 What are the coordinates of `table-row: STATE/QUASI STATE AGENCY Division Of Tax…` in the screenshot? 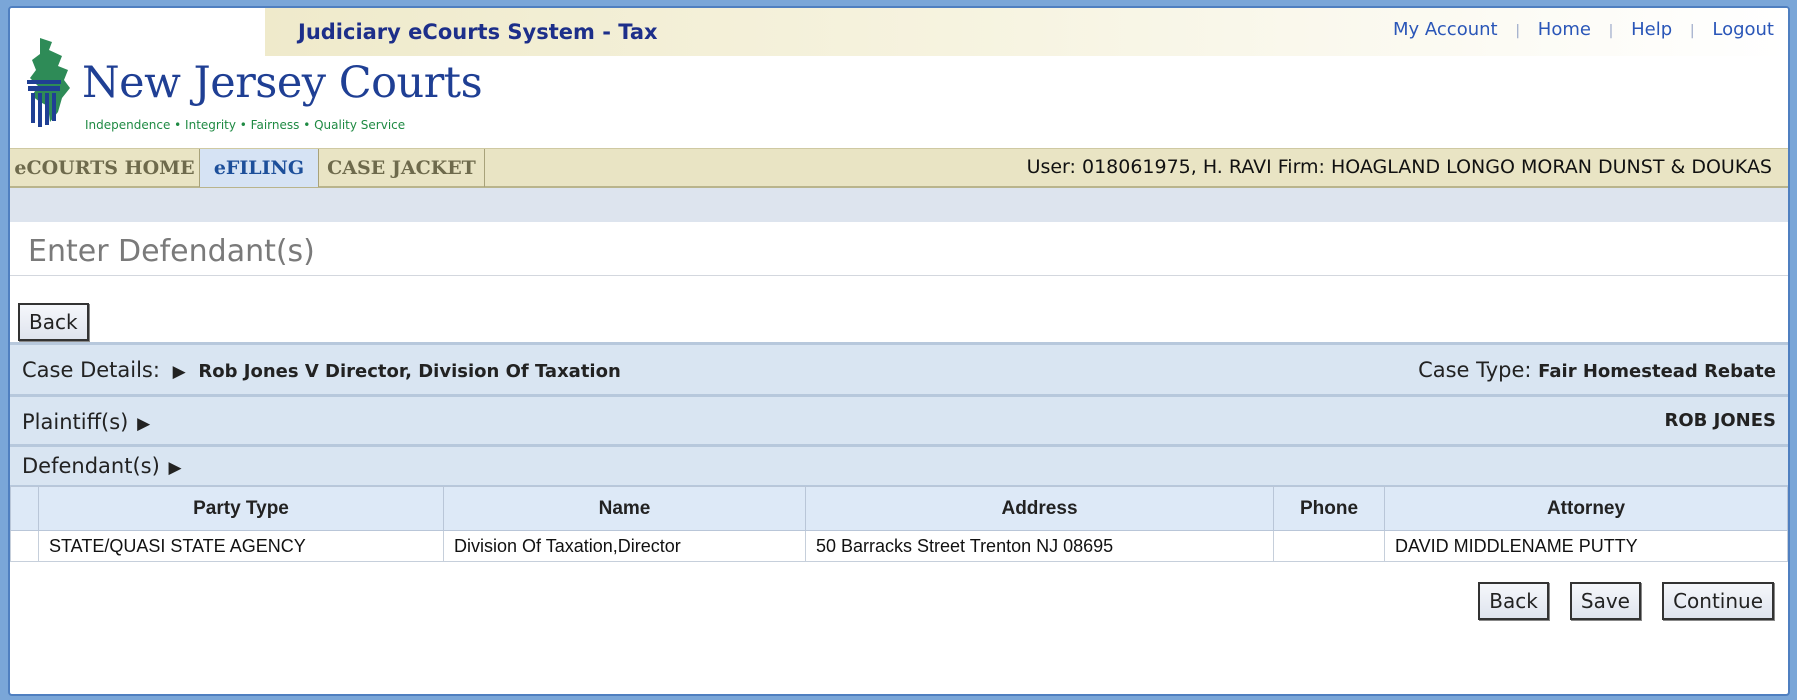 It's located at (899, 546).